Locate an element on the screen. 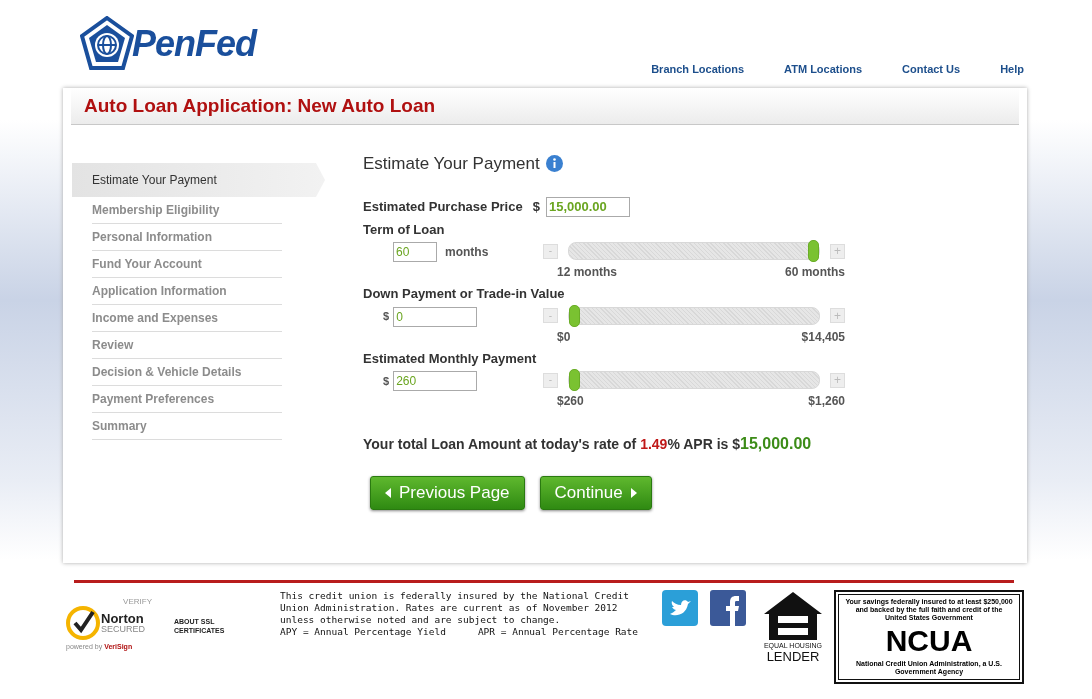  page-title: Auto Loan Application: New Auto Loan is located at coordinates (260, 105).